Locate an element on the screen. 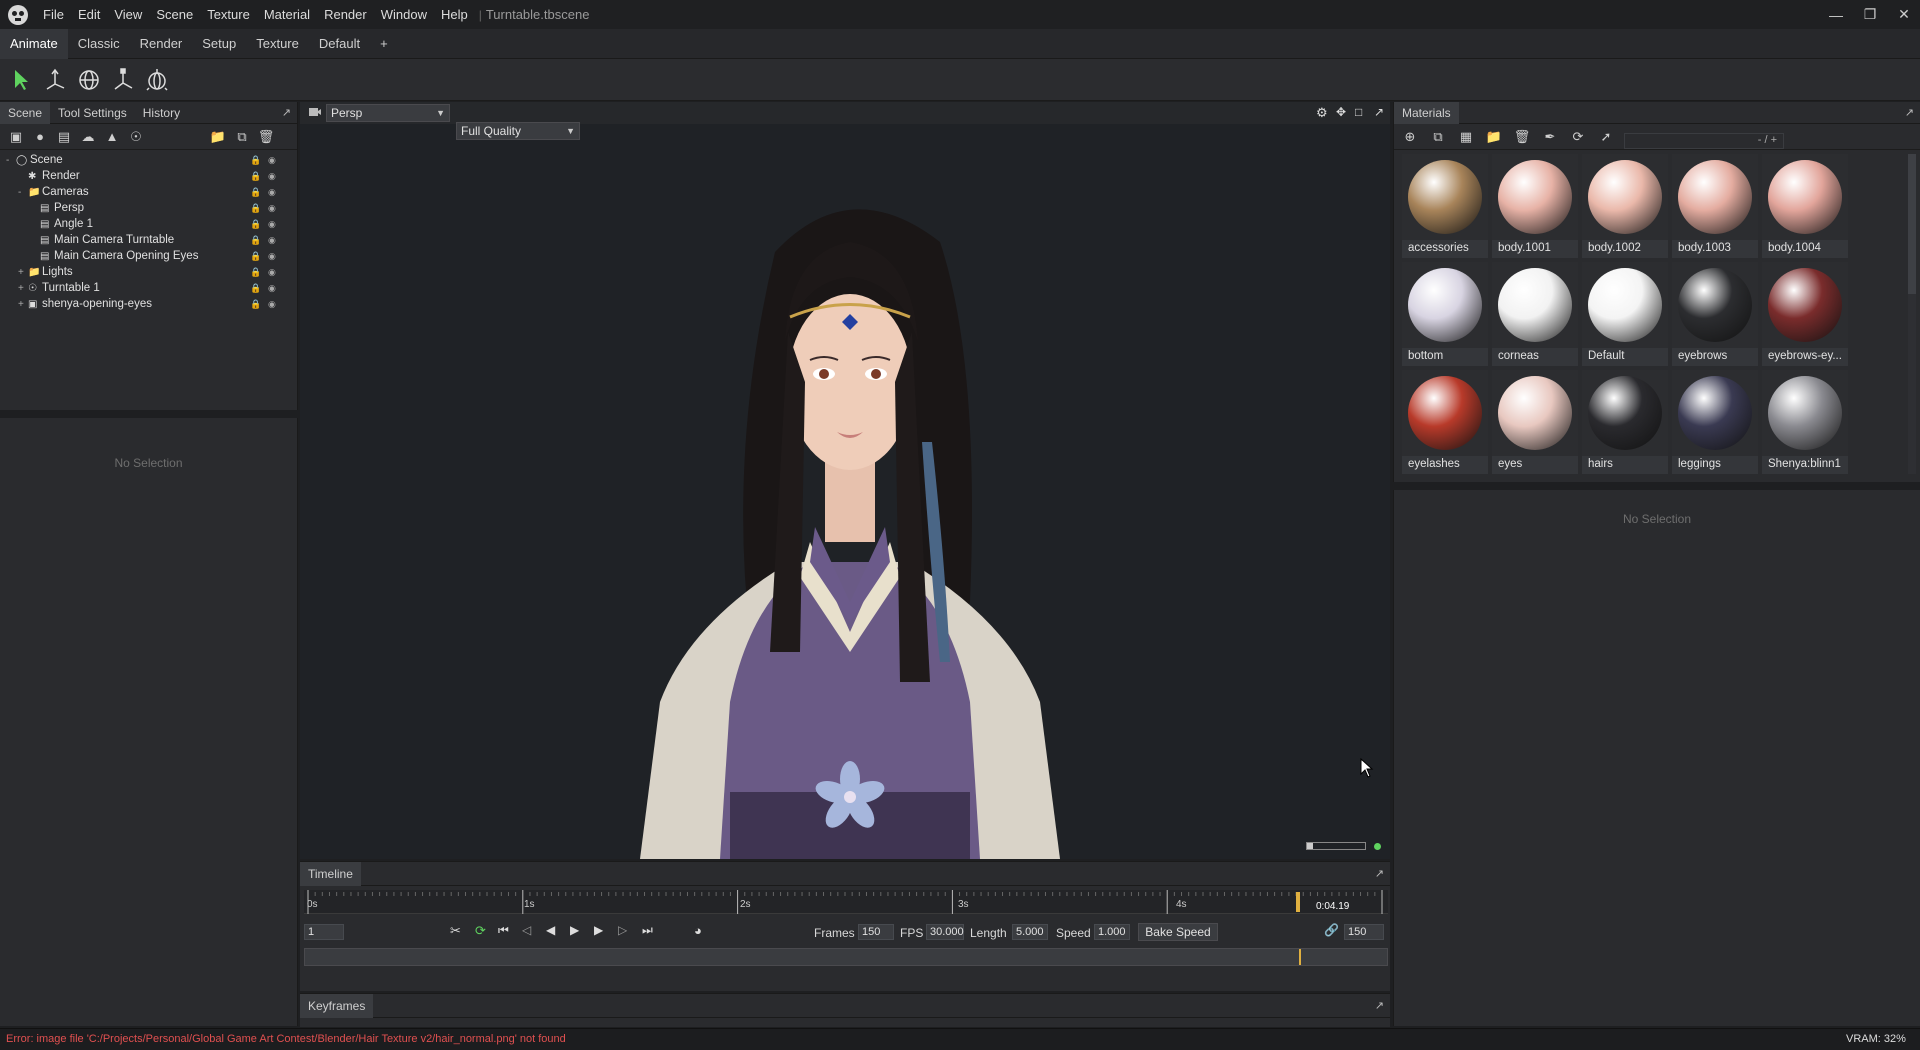 This screenshot has width=1920, height=1050. menu-scene: Scene is located at coordinates (174, 14).